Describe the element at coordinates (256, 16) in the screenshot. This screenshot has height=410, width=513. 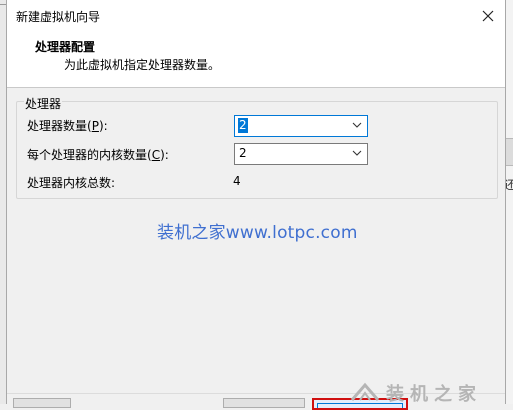
I see `title-bar: 新建虚拟机向导` at that location.